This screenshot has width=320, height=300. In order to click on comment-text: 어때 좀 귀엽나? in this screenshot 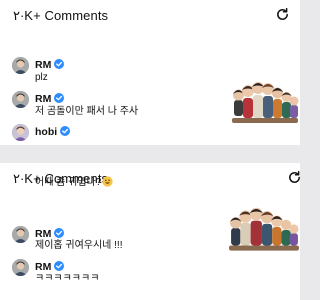, I will do `click(74, 182)`.